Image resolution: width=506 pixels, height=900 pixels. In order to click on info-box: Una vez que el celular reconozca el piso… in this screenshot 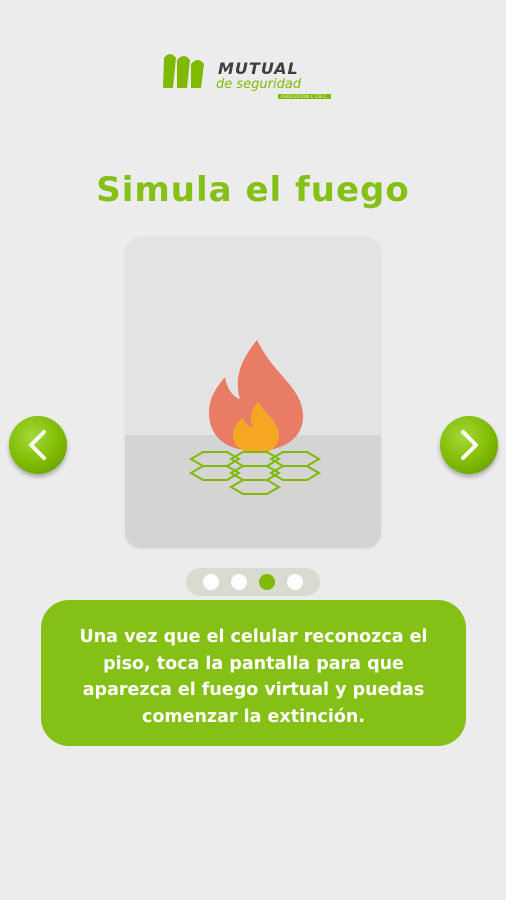, I will do `click(253, 673)`.